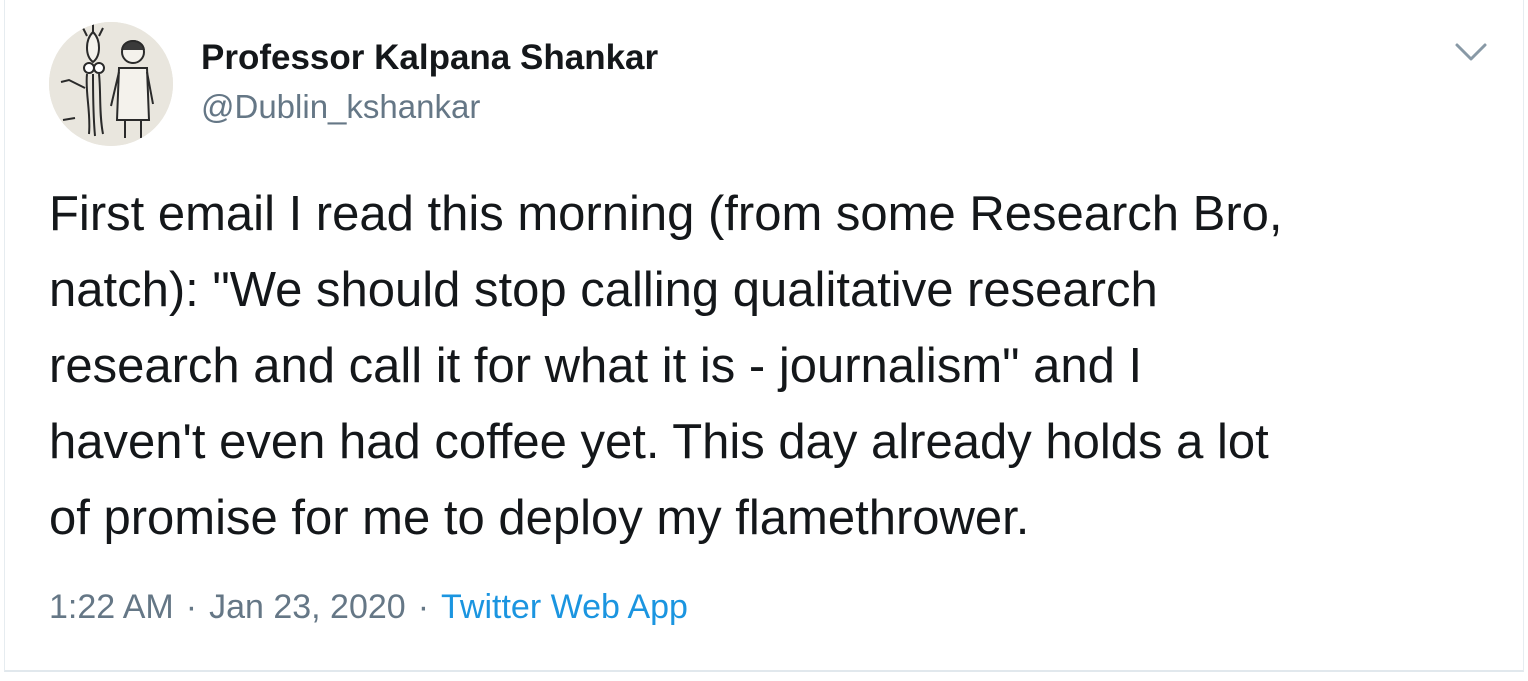  What do you see at coordinates (111, 607) in the screenshot?
I see `tweet-time: 1:22 AM` at bounding box center [111, 607].